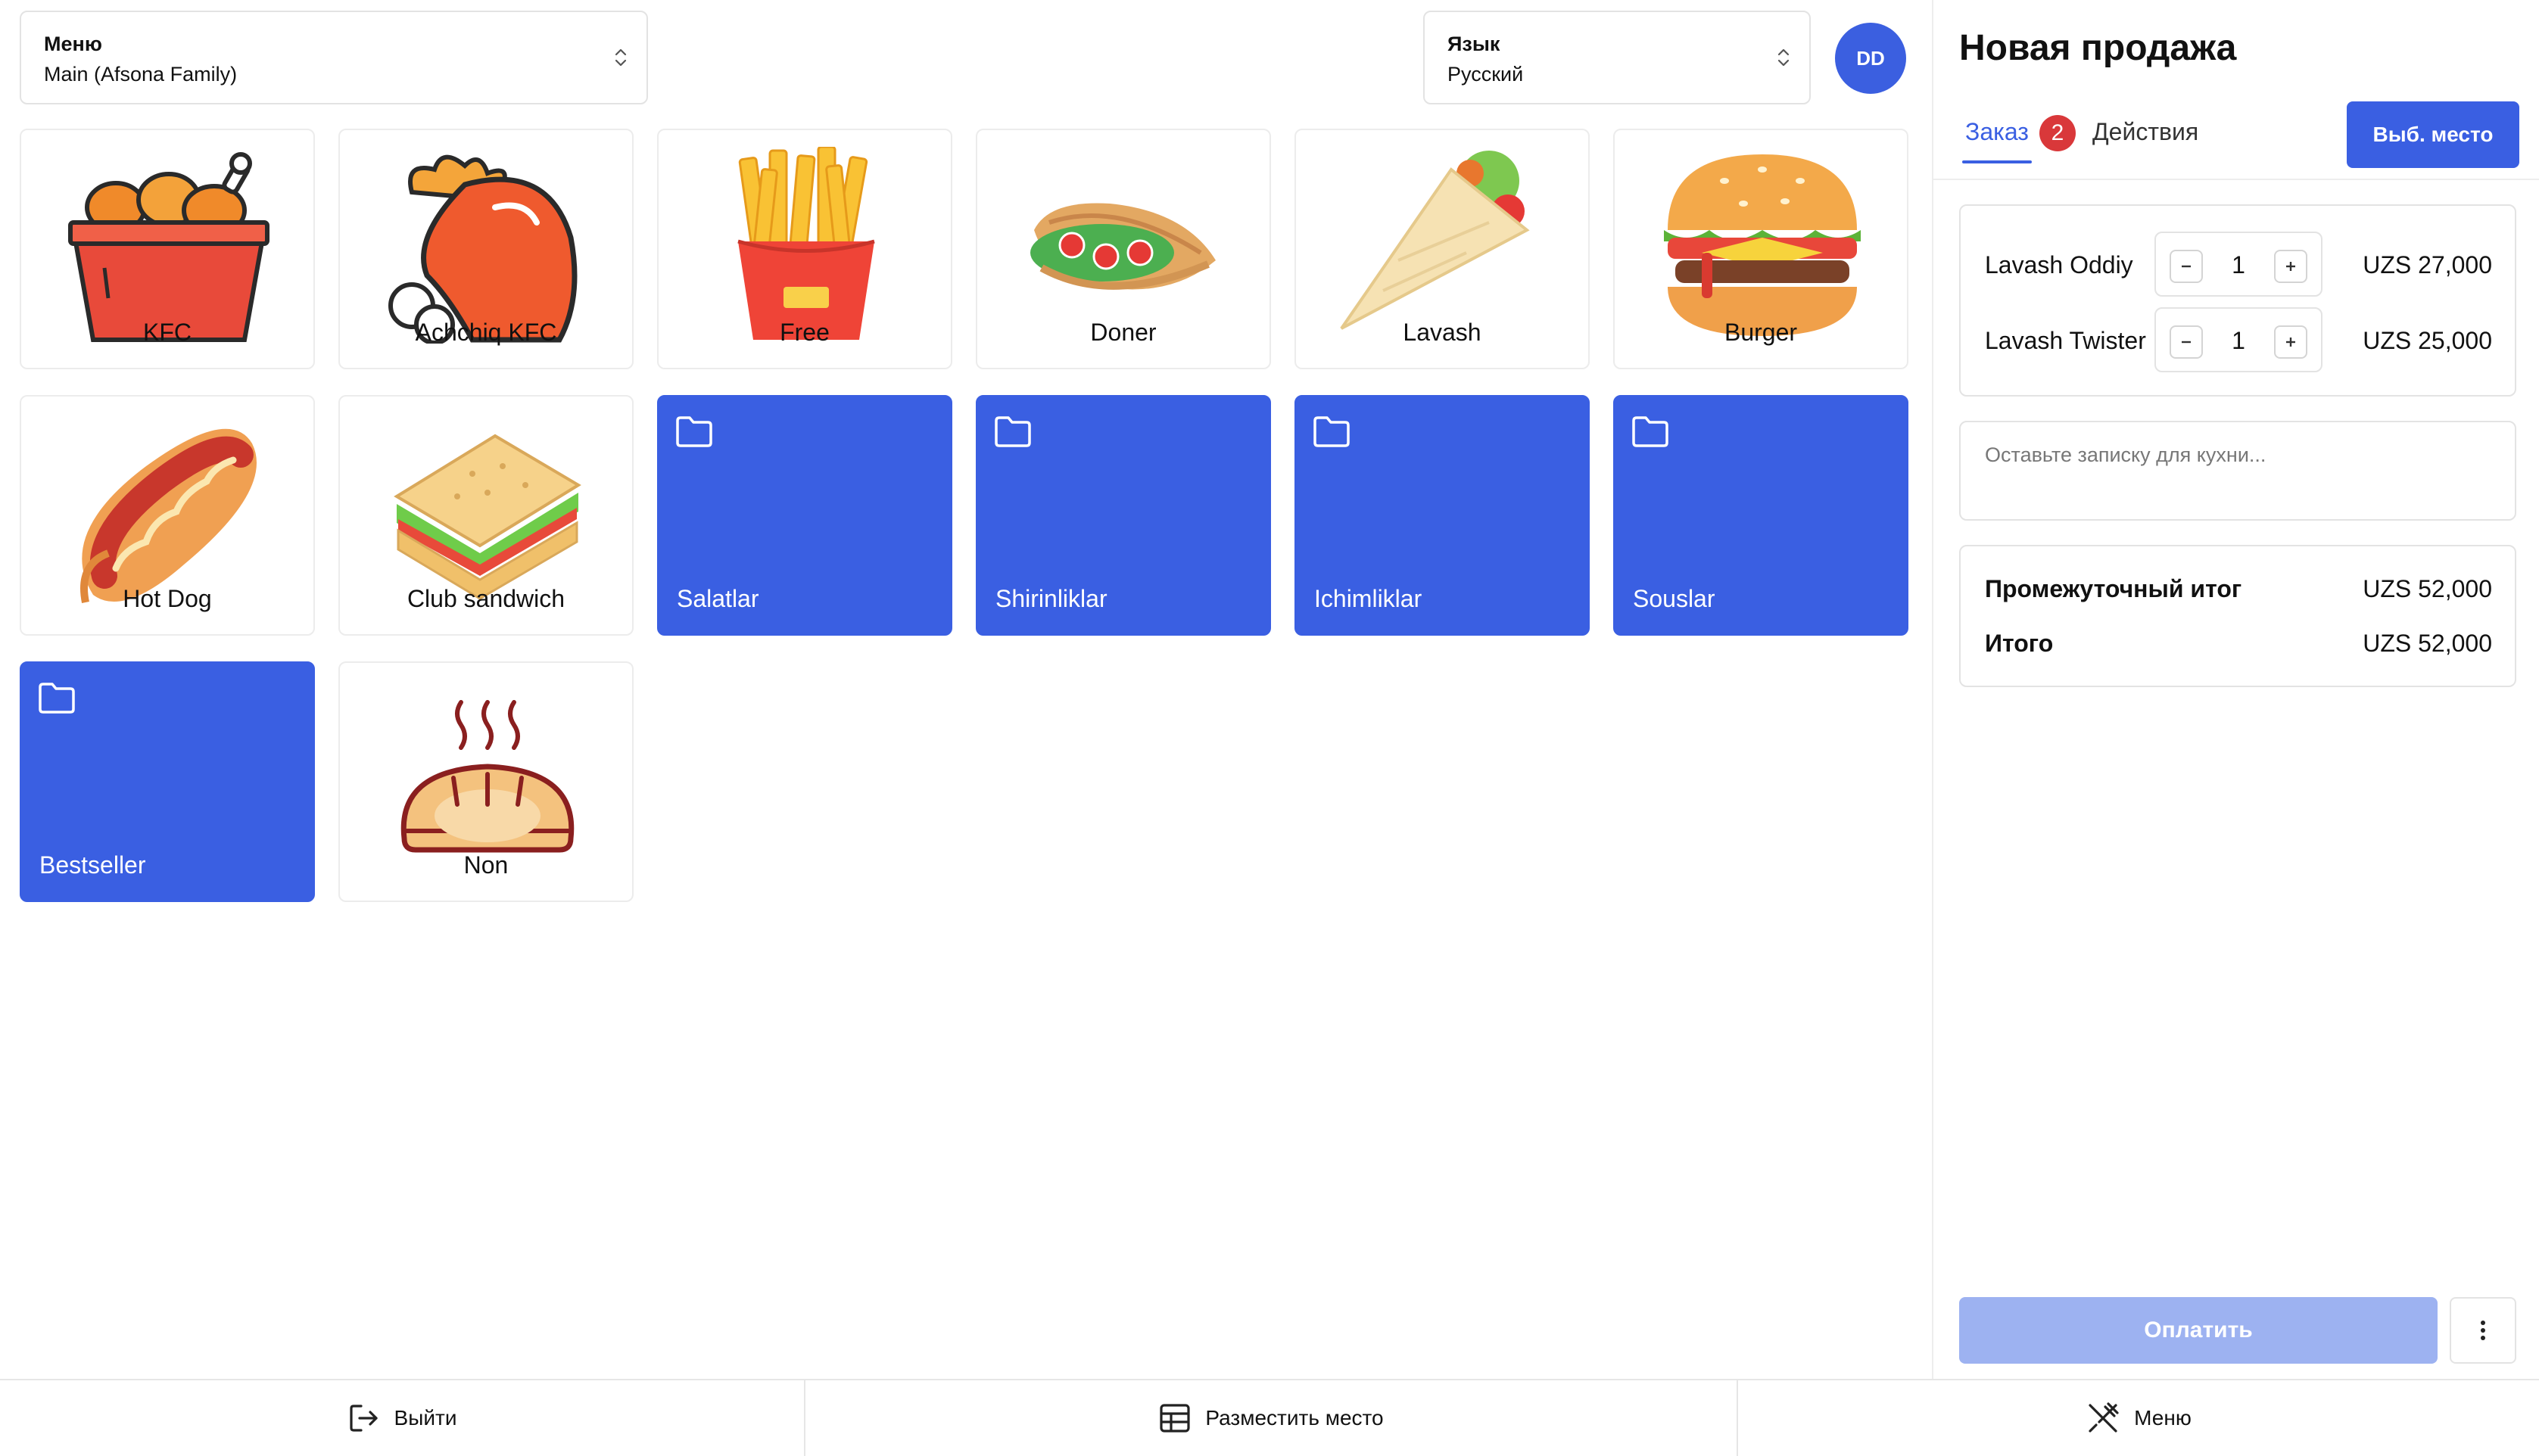 Image resolution: width=2539 pixels, height=1456 pixels. What do you see at coordinates (1762, 245) in the screenshot?
I see `burger-icon` at bounding box center [1762, 245].